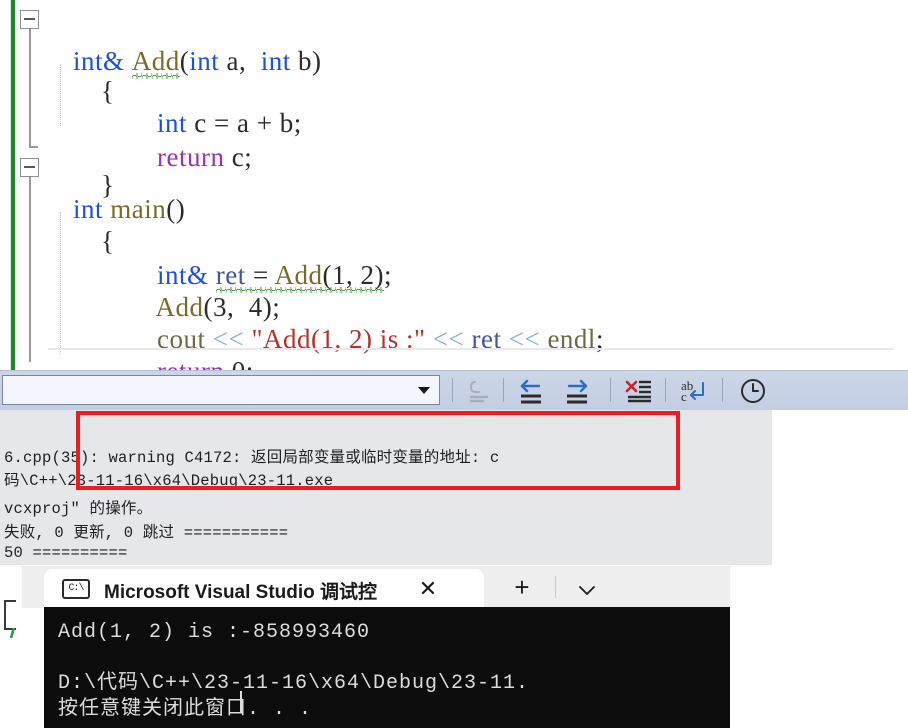 This screenshot has width=908, height=728. What do you see at coordinates (454, 220) in the screenshot?
I see `code-line: {` at bounding box center [454, 220].